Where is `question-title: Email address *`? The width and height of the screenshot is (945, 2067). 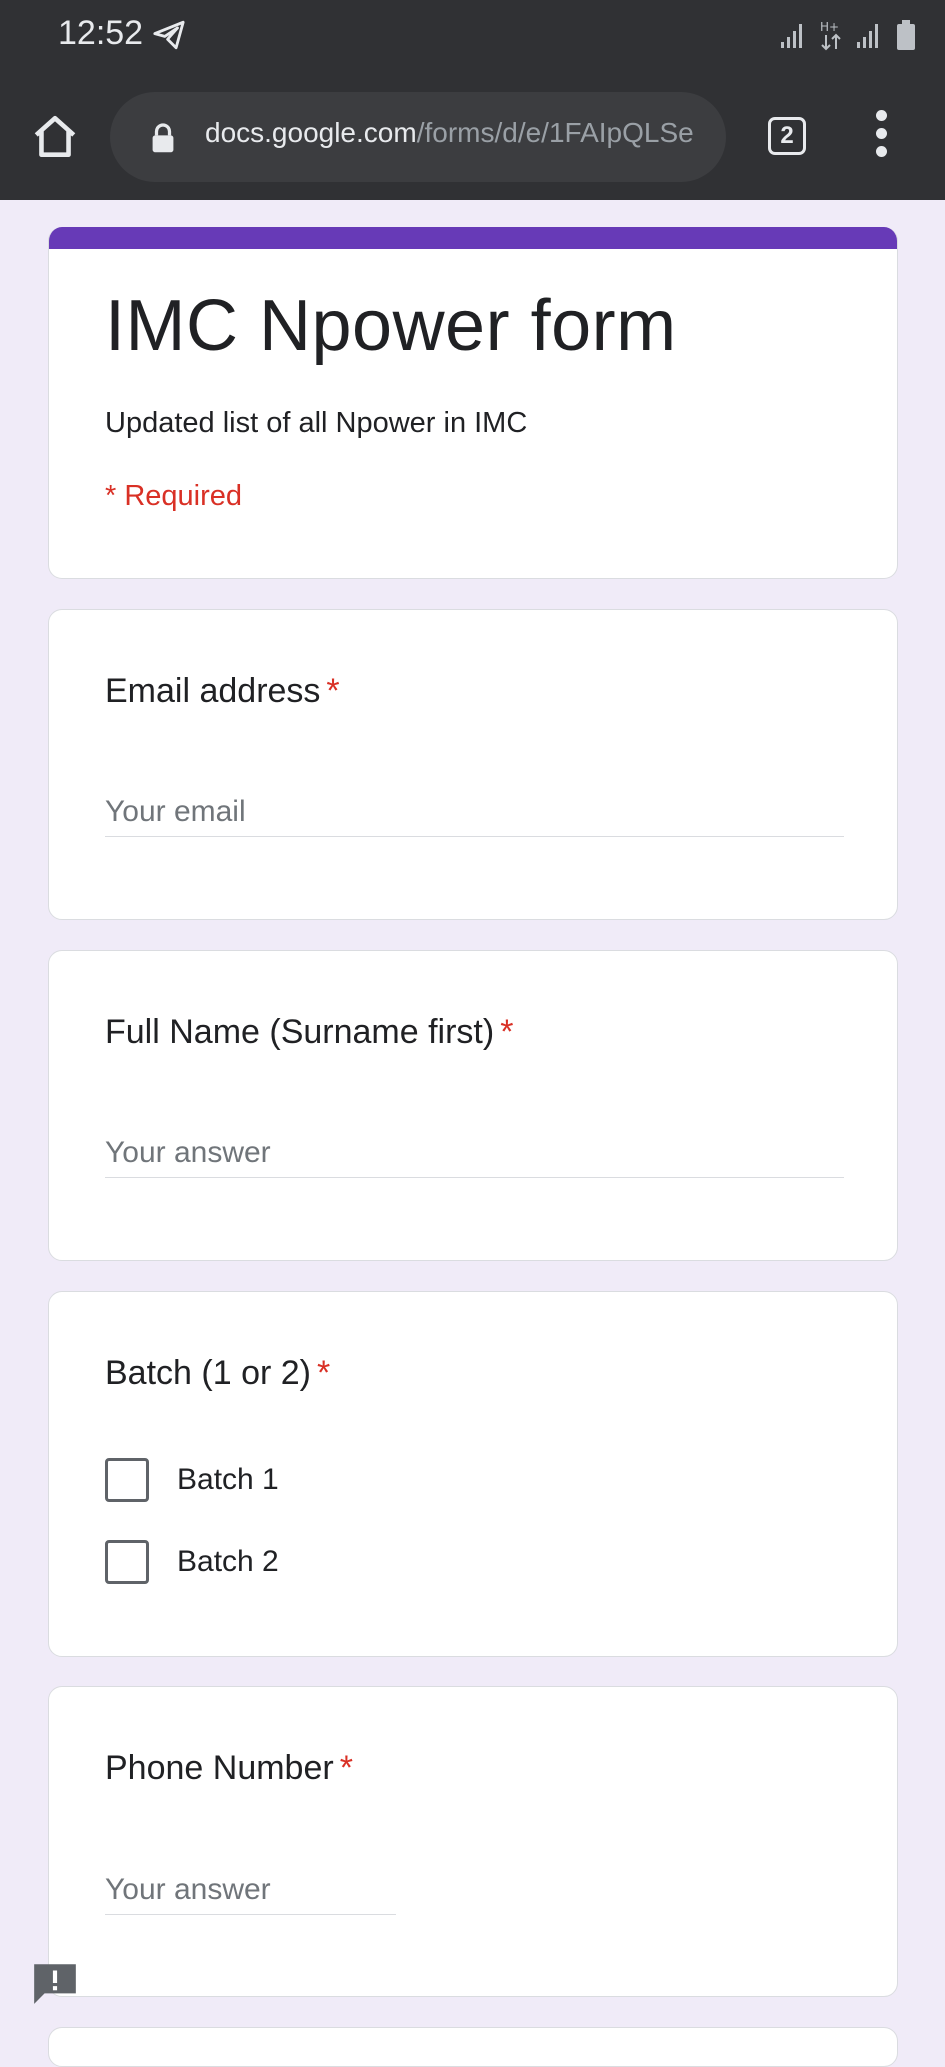 question-title: Email address * is located at coordinates (222, 691).